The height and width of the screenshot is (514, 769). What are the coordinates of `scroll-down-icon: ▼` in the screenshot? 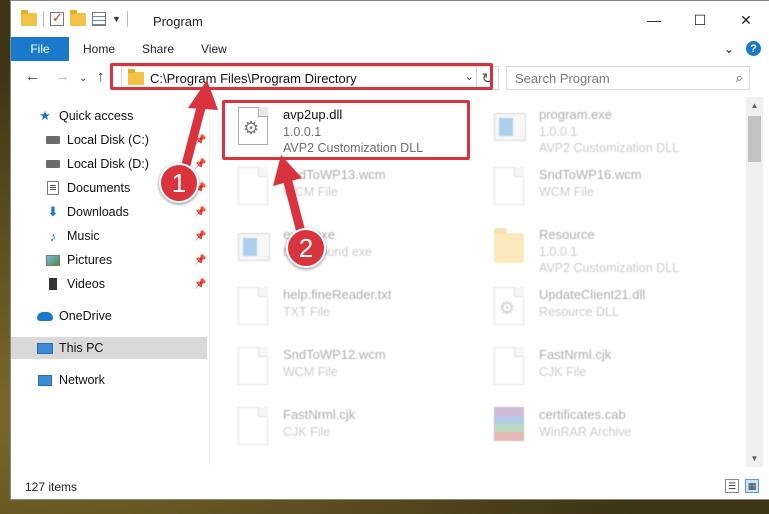 It's located at (754, 458).